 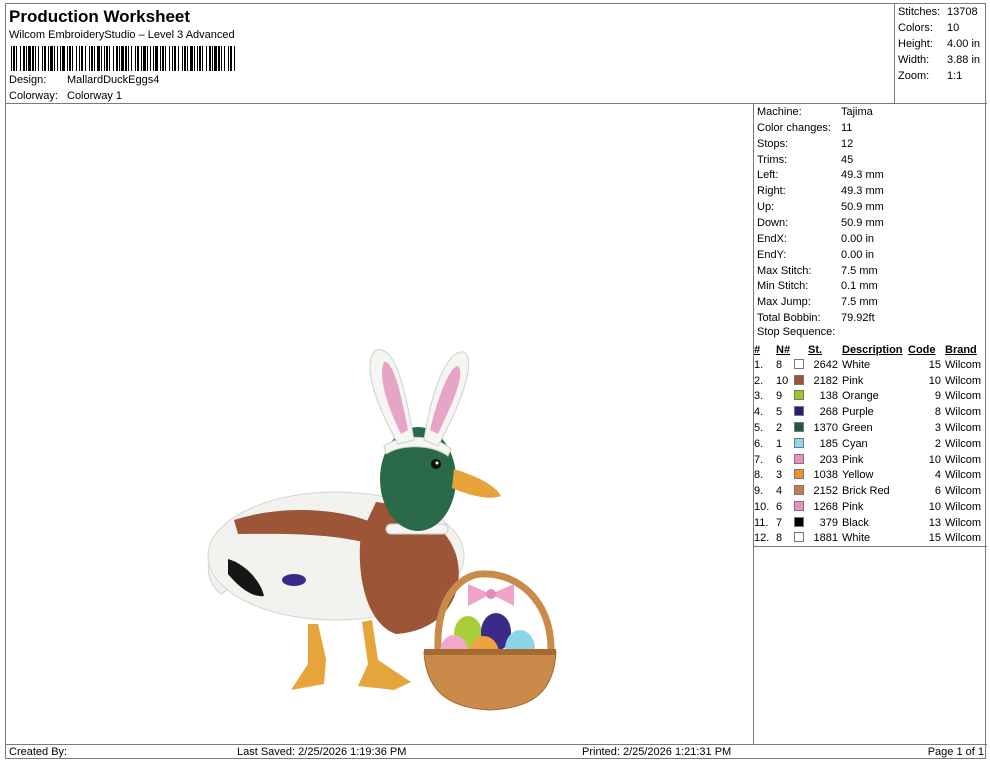 I want to click on spec-value: 50.9 mm, so click(x=862, y=223).